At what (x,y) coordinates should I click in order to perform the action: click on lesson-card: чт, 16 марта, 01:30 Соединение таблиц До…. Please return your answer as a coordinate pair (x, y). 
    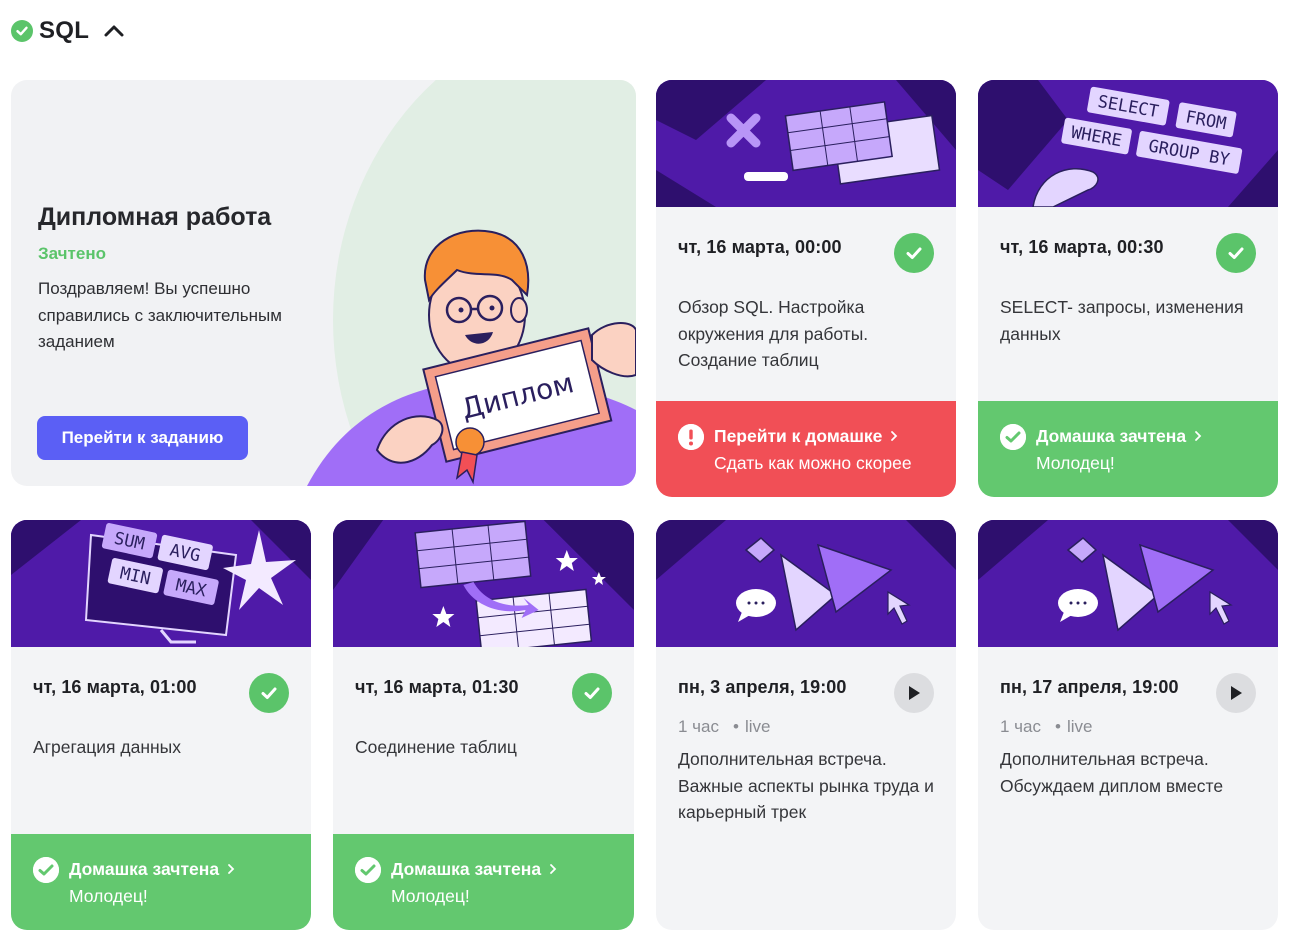
    Looking at the image, I should click on (483, 725).